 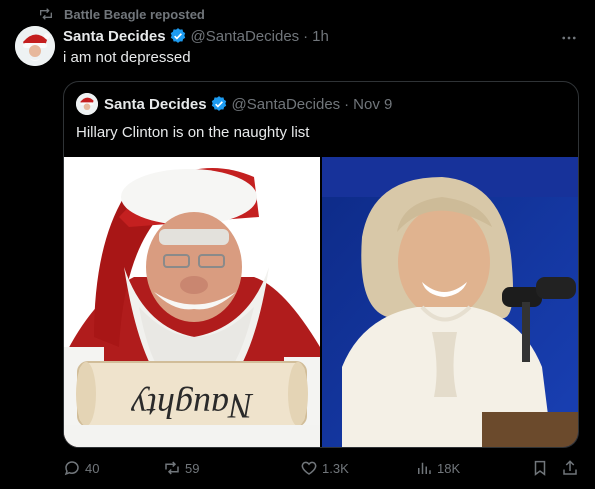 I want to click on views-button: 18K, so click(x=437, y=468).